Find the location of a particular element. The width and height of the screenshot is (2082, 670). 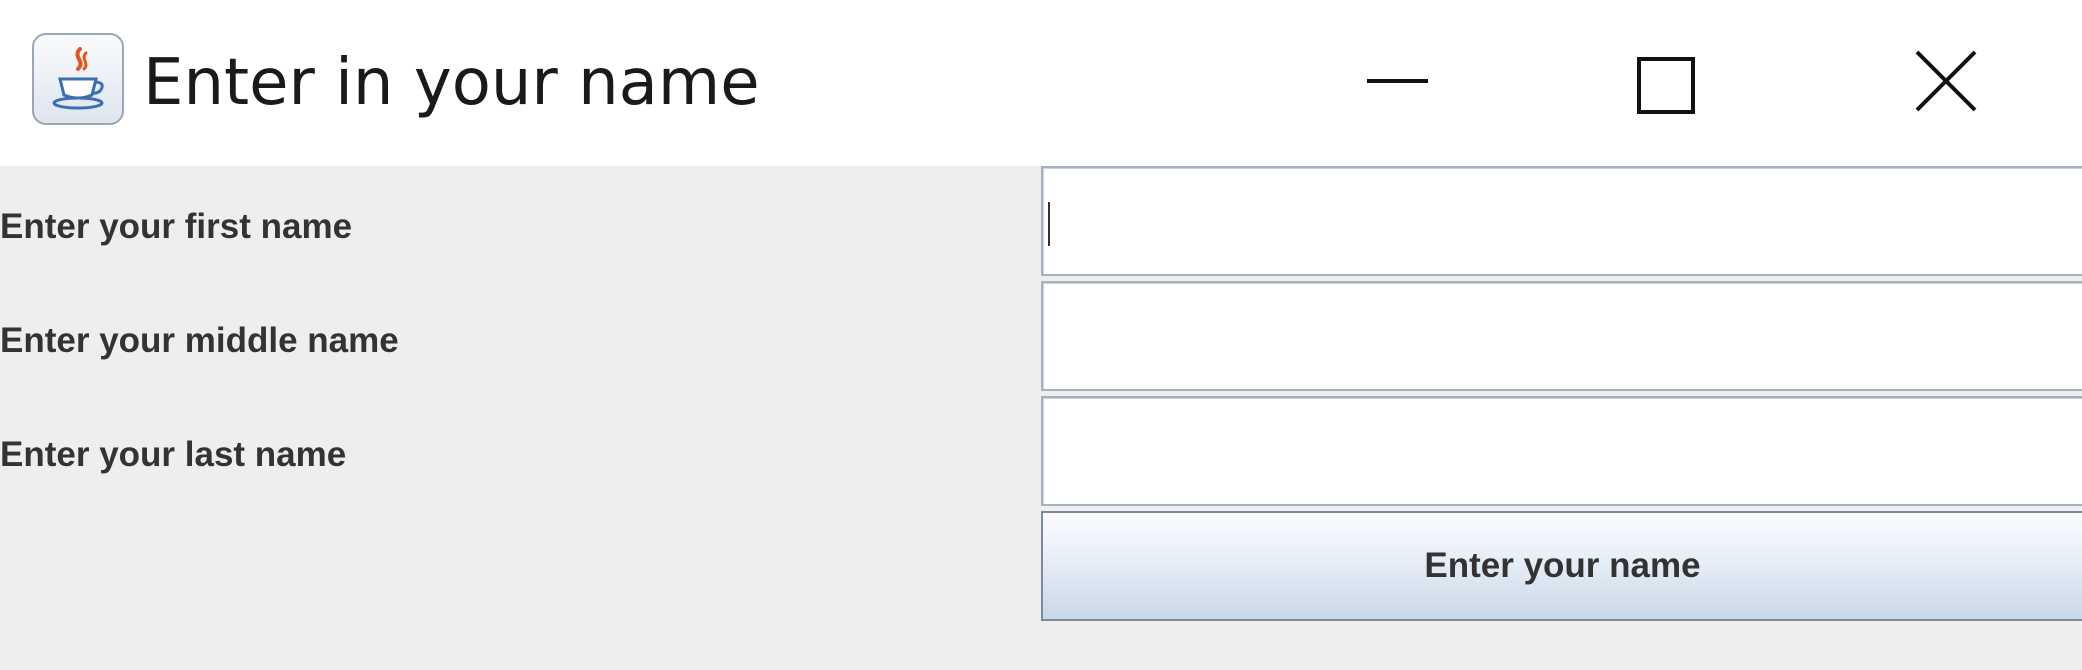

window-title: Enter in your name is located at coordinates (451, 83).